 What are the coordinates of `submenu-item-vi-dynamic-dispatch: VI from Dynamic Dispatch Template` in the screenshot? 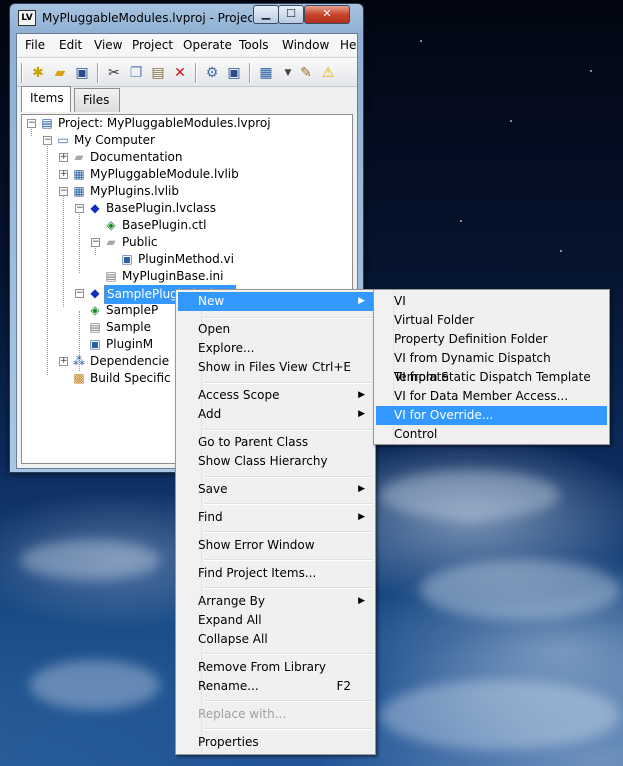 It's located at (491, 366).